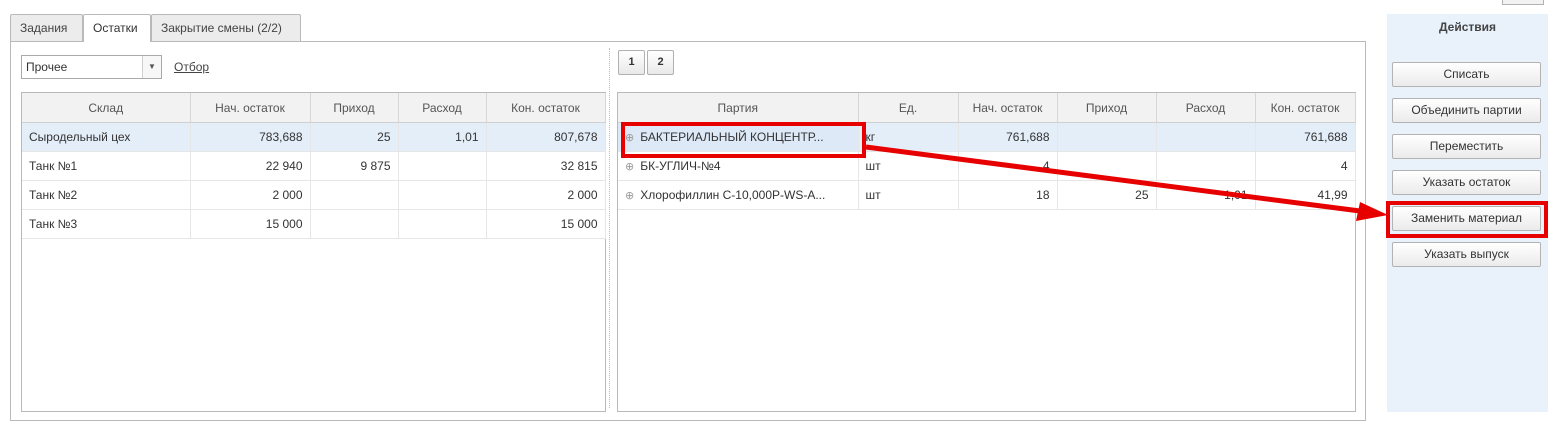 The height and width of the screenshot is (421, 1554). I want to click on warehouse-name: Сыродельный цех, so click(106, 137).